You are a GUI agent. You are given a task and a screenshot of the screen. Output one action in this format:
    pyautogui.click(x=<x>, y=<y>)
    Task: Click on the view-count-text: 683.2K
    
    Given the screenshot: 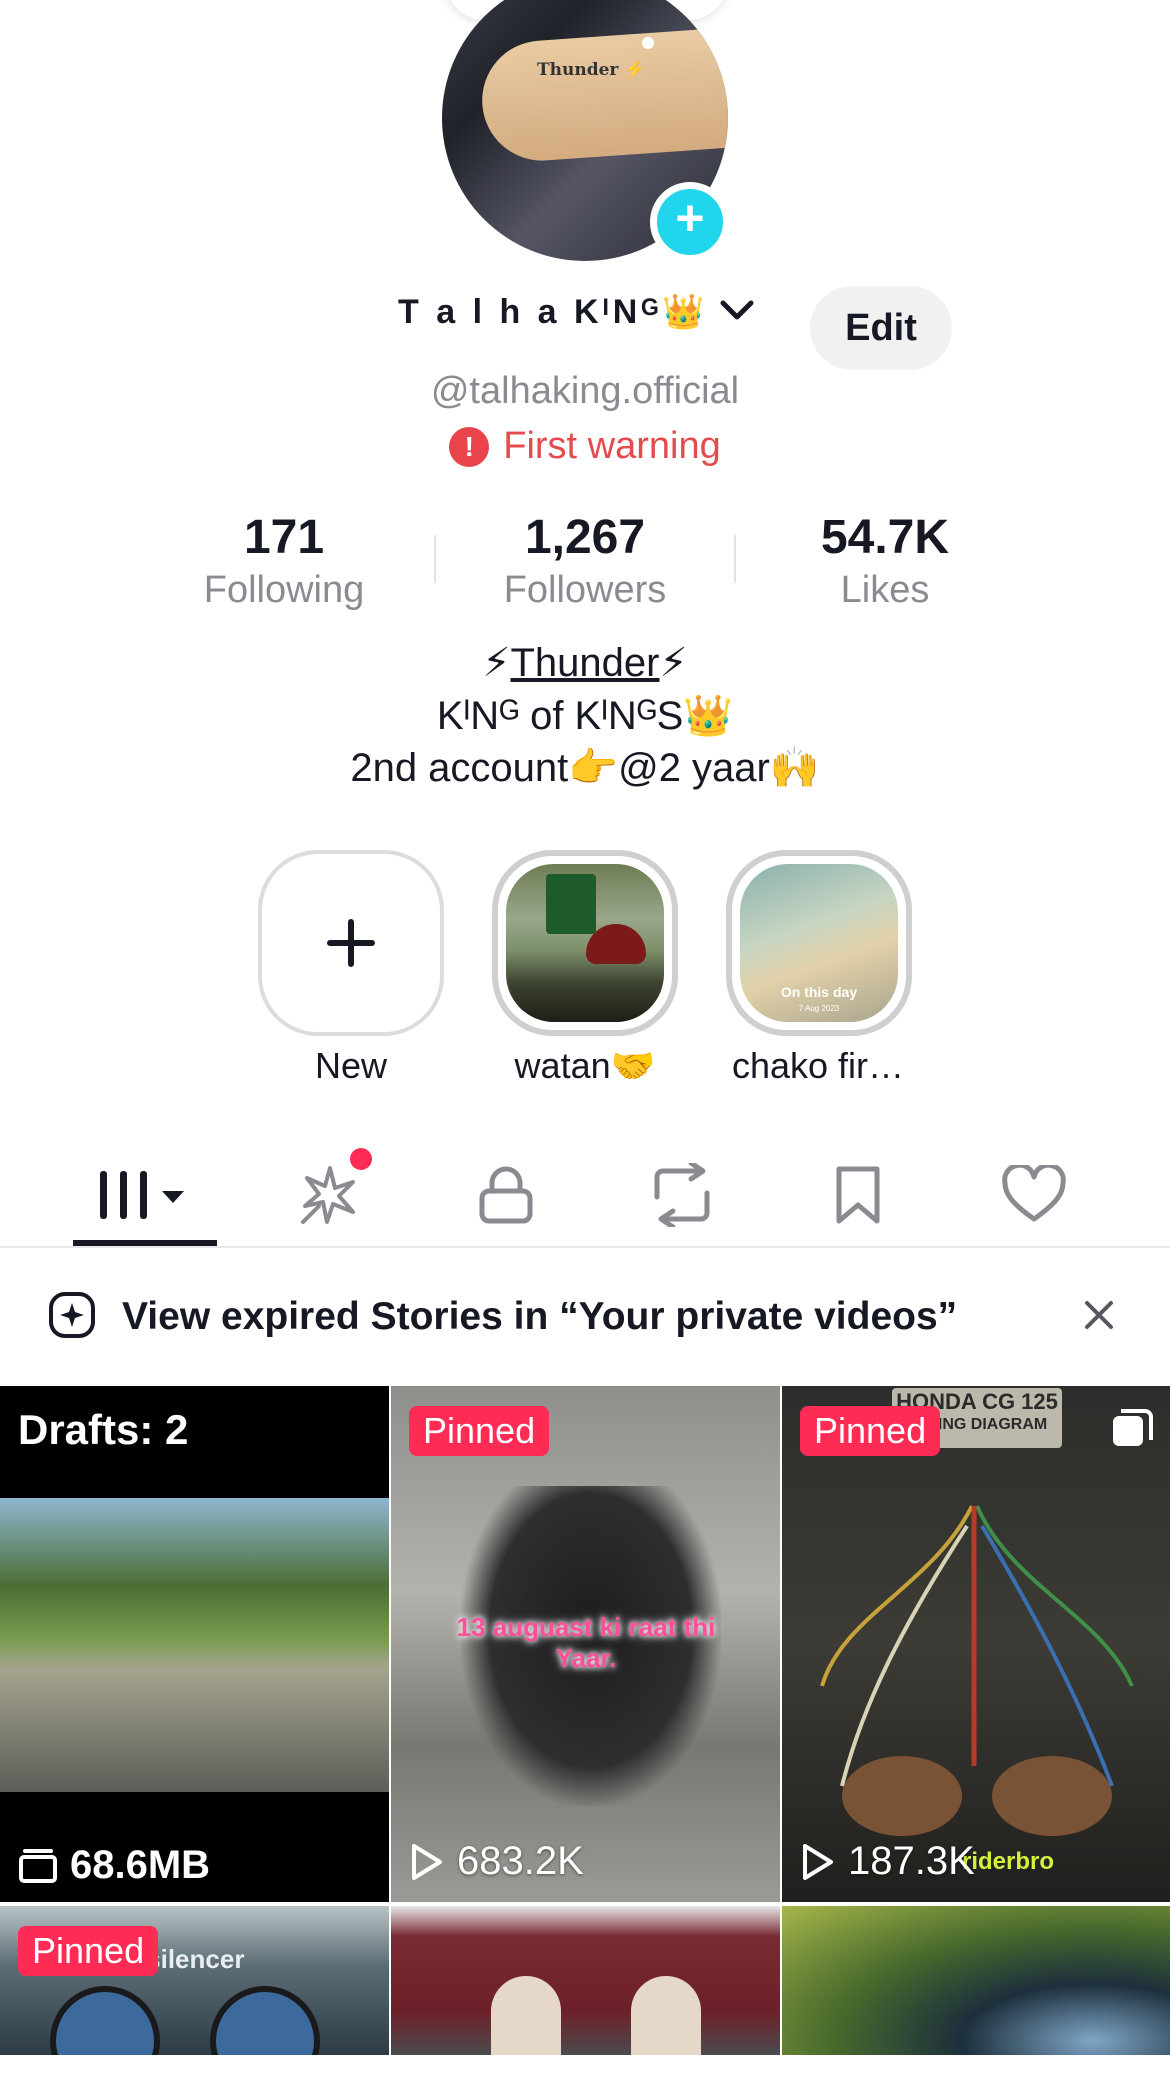 What is the action you would take?
    pyautogui.click(x=520, y=1861)
    